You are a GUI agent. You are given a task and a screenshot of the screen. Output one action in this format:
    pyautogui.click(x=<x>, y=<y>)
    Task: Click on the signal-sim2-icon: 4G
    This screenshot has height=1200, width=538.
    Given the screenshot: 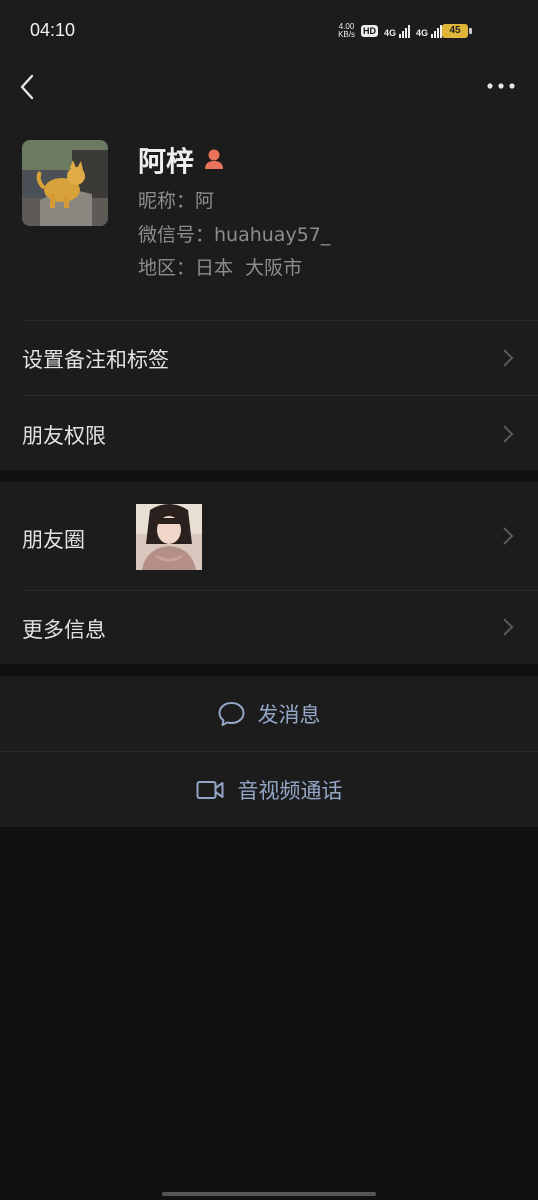 What is the action you would take?
    pyautogui.click(x=428, y=31)
    